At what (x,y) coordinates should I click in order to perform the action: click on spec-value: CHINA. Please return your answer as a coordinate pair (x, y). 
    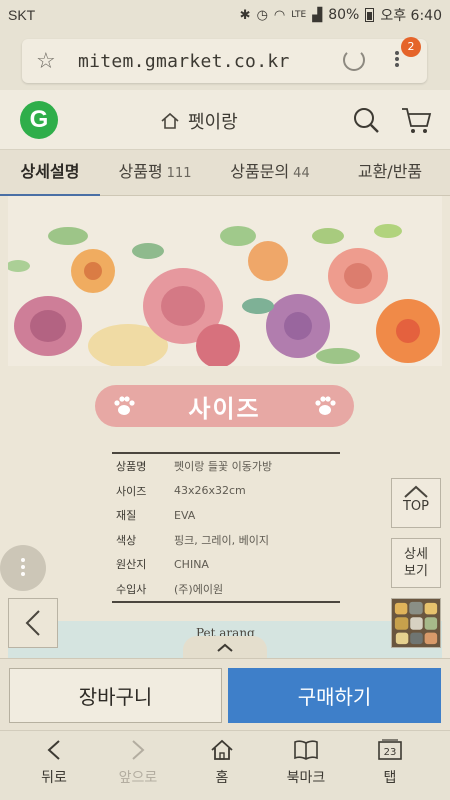
    Looking at the image, I should click on (191, 564).